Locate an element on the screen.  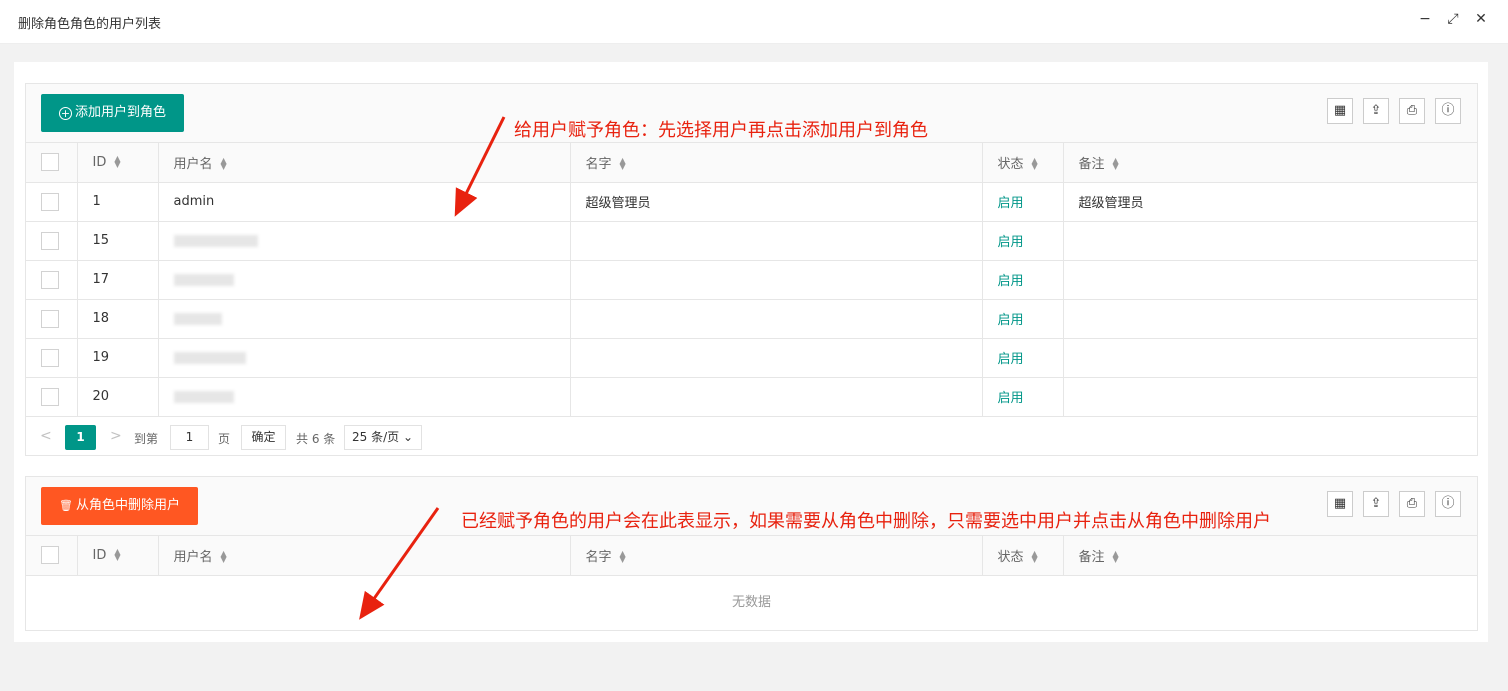
table-row: 1 admin 超级管理员 启用 超级管理员 is located at coordinates (751, 202).